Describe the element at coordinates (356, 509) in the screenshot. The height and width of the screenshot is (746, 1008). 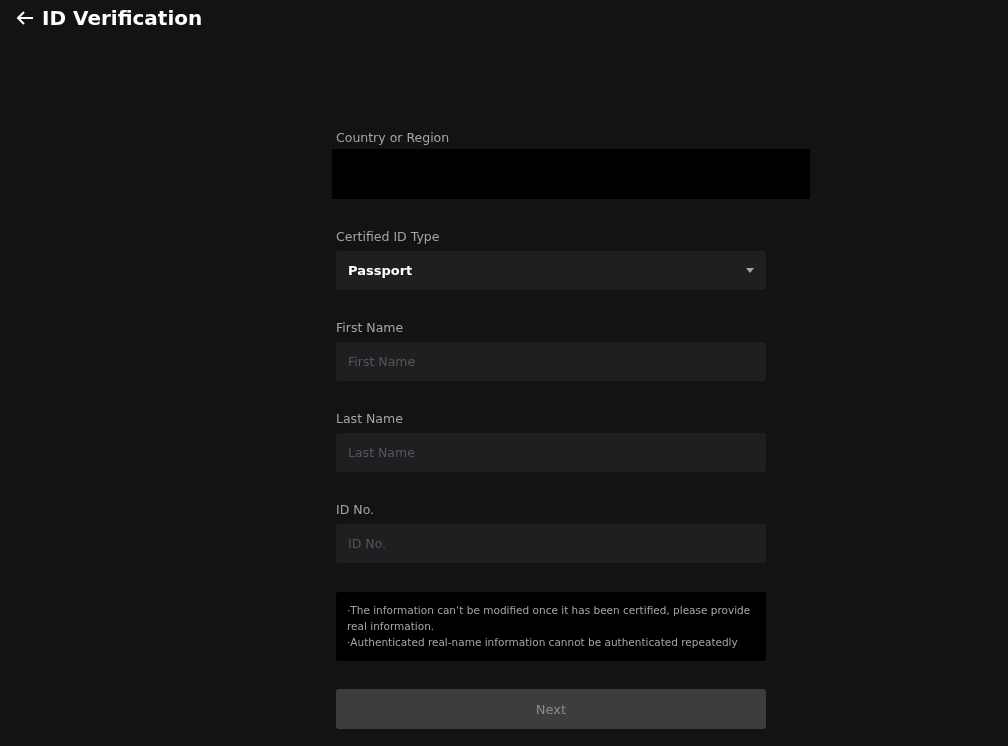
I see `field-label: ID No.` at that location.